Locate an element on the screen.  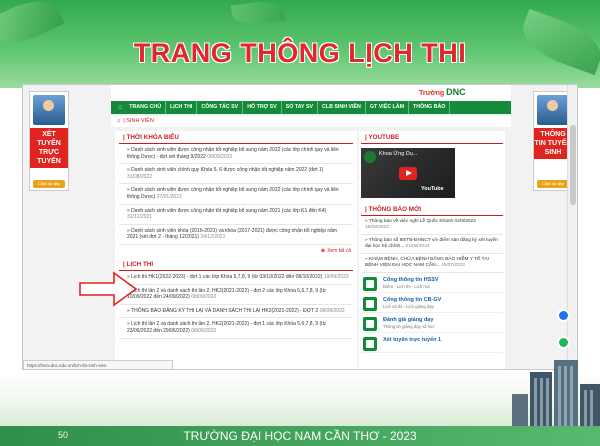
nav-student-handbook: SỔ TAY SV is located at coordinates (300, 107).